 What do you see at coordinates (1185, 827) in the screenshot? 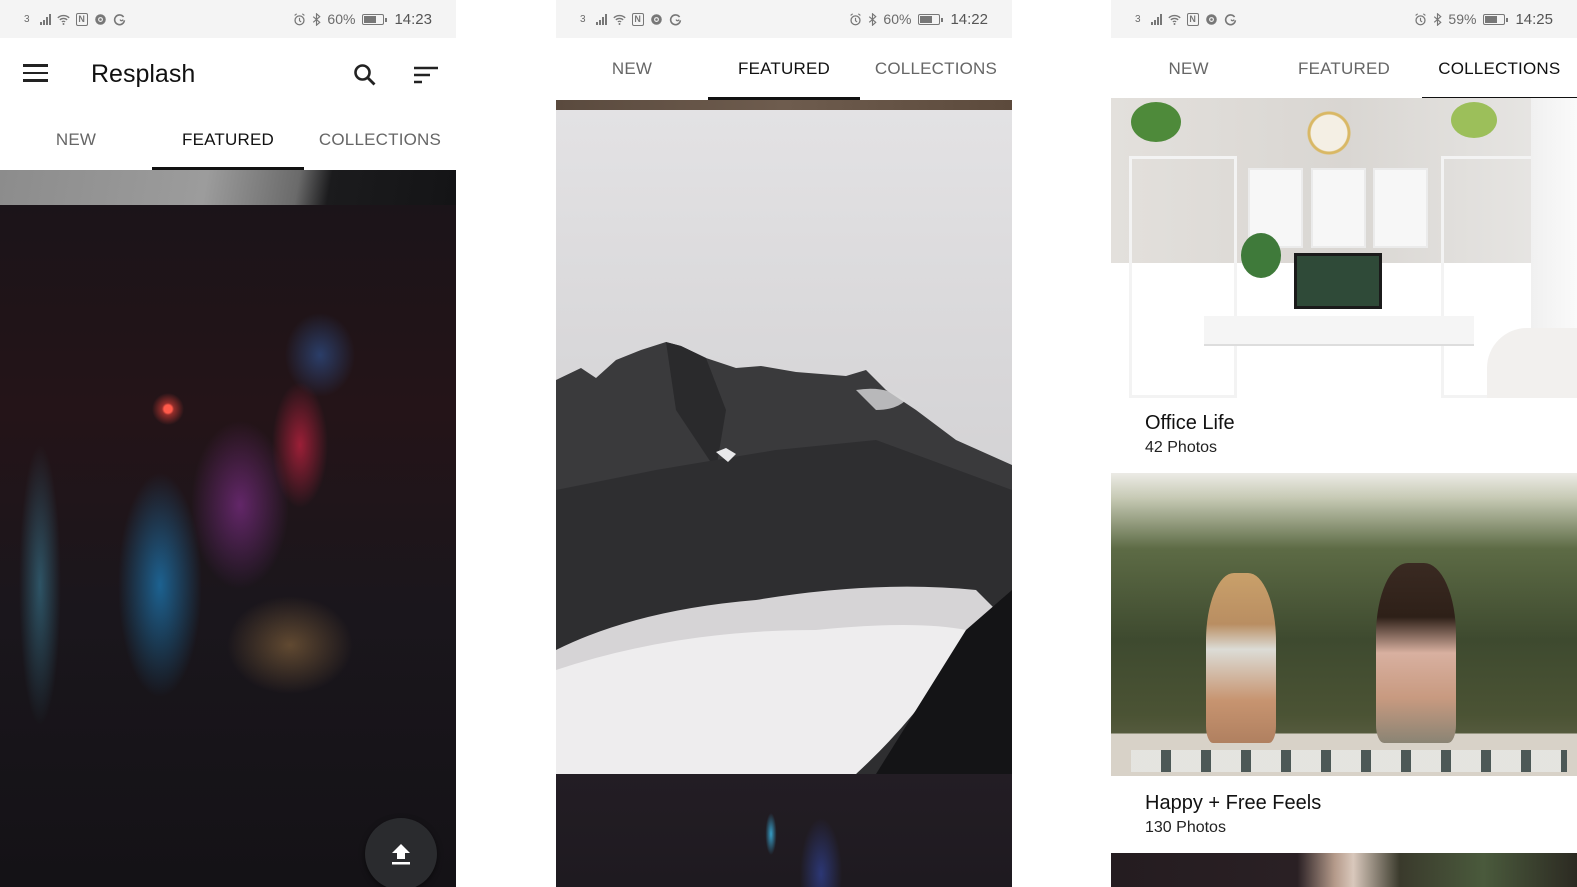
I see `collection-photo-count: 130 Photos` at bounding box center [1185, 827].